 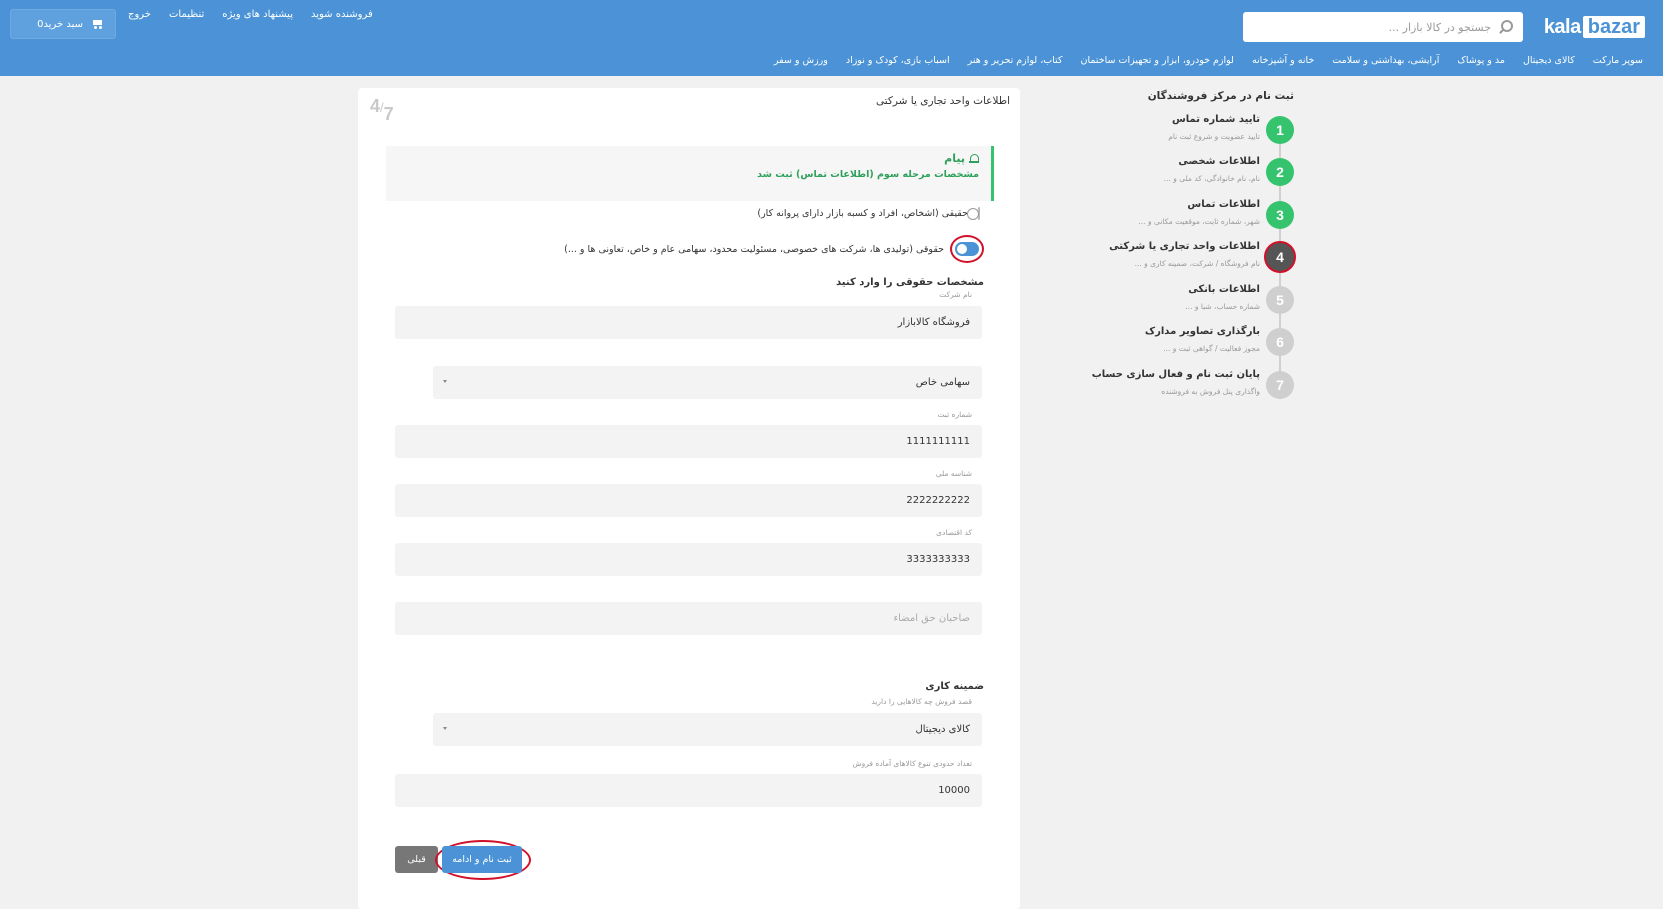 I want to click on step-title: اطلاعات شخصی, so click(x=1219, y=161).